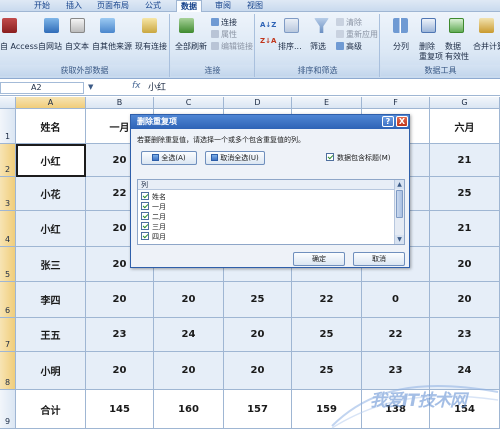 The height and width of the screenshot is (429, 500). I want to click on row-header-5: 5, so click(8, 264).